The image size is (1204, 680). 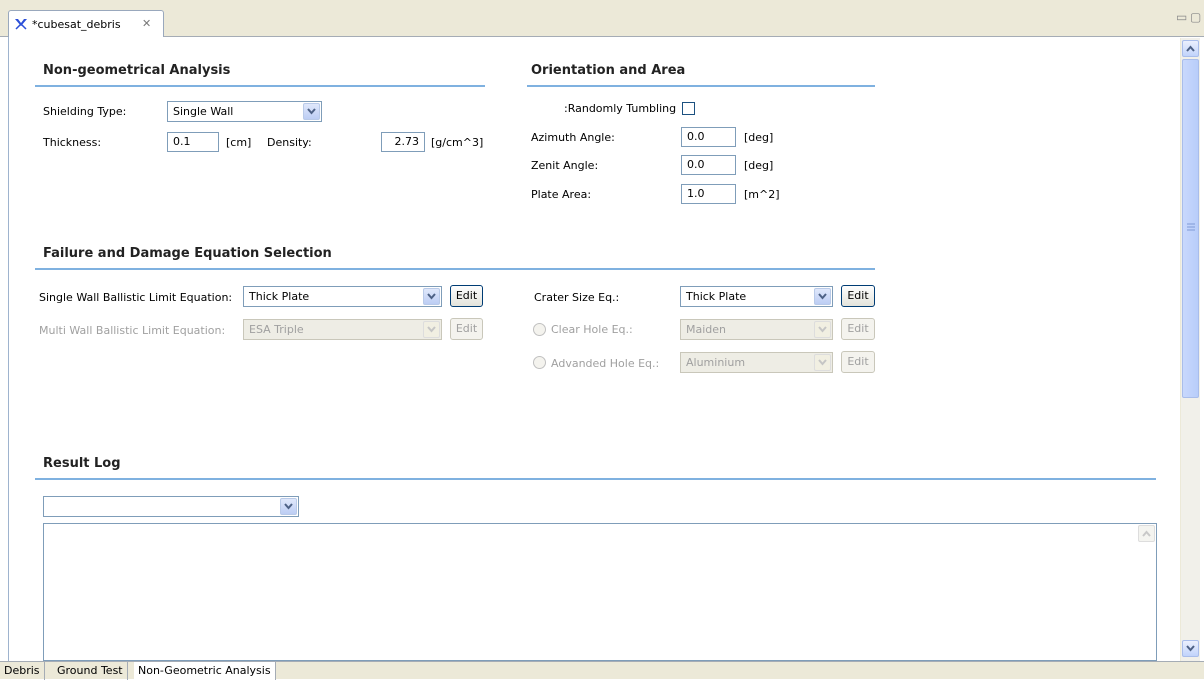 What do you see at coordinates (1190, 48) in the screenshot?
I see `scroll-up-icon` at bounding box center [1190, 48].